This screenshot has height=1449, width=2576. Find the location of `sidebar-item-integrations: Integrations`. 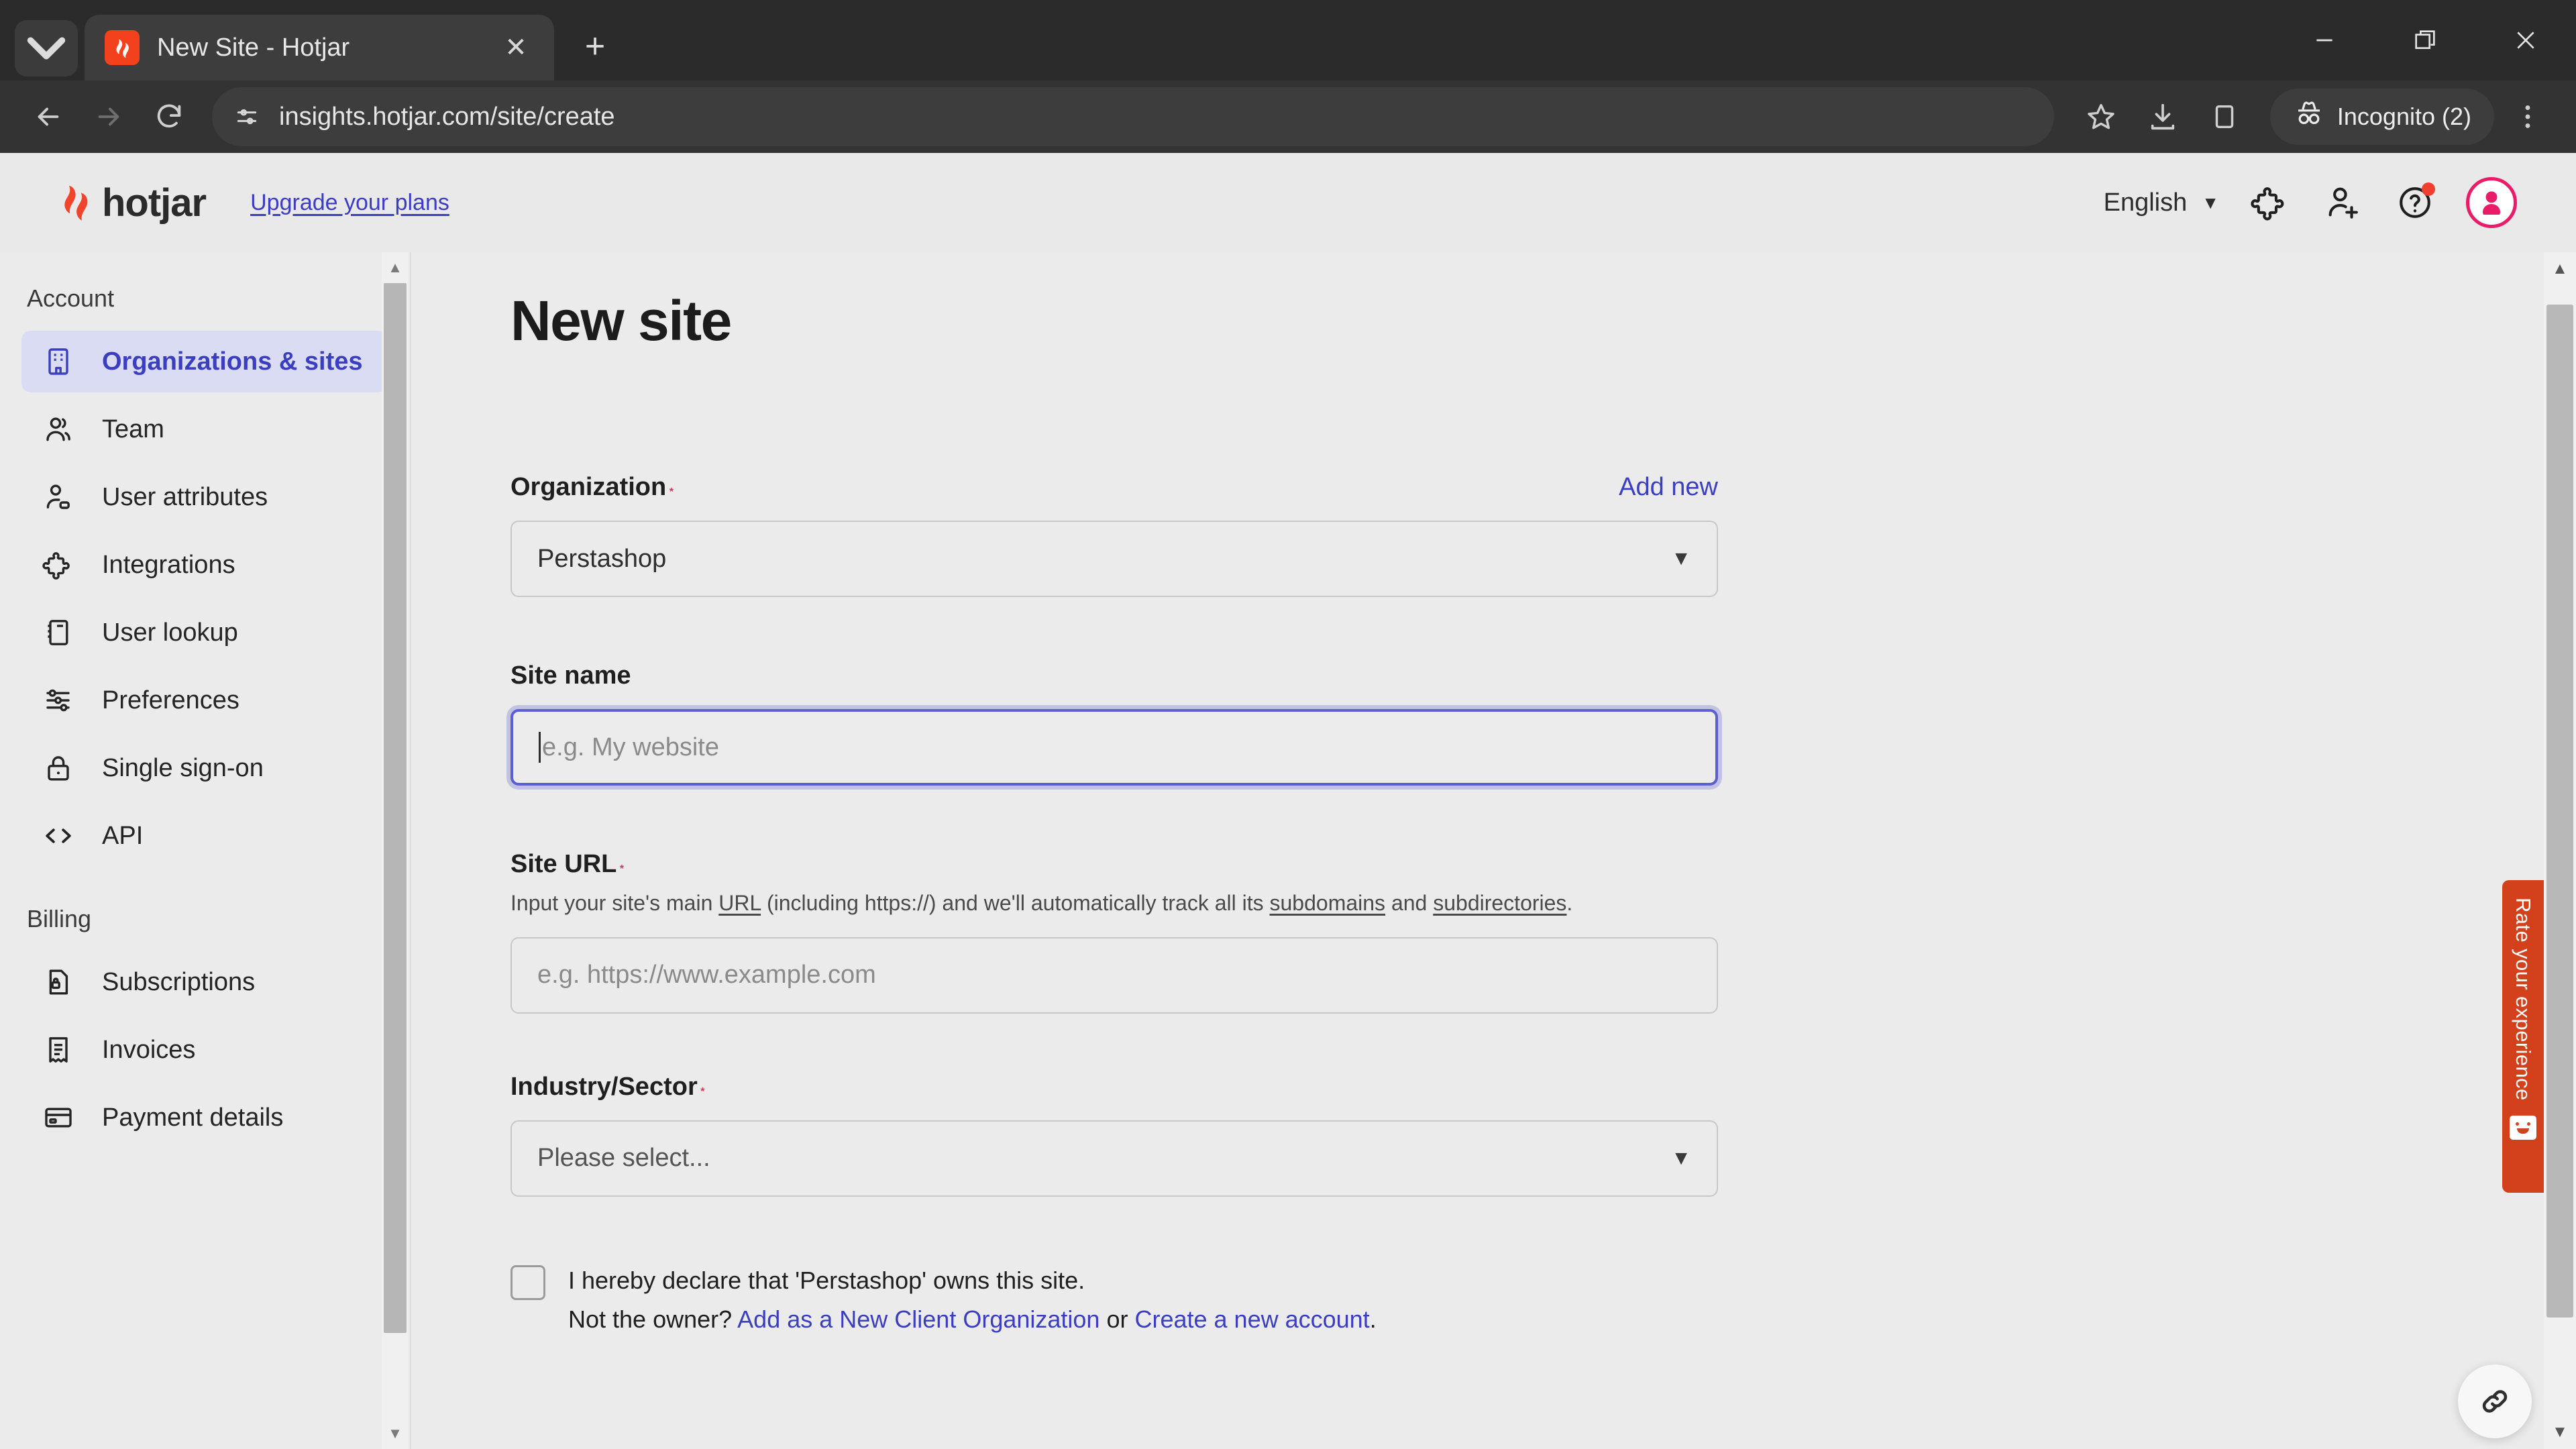

sidebar-item-integrations: Integrations is located at coordinates (204, 565).